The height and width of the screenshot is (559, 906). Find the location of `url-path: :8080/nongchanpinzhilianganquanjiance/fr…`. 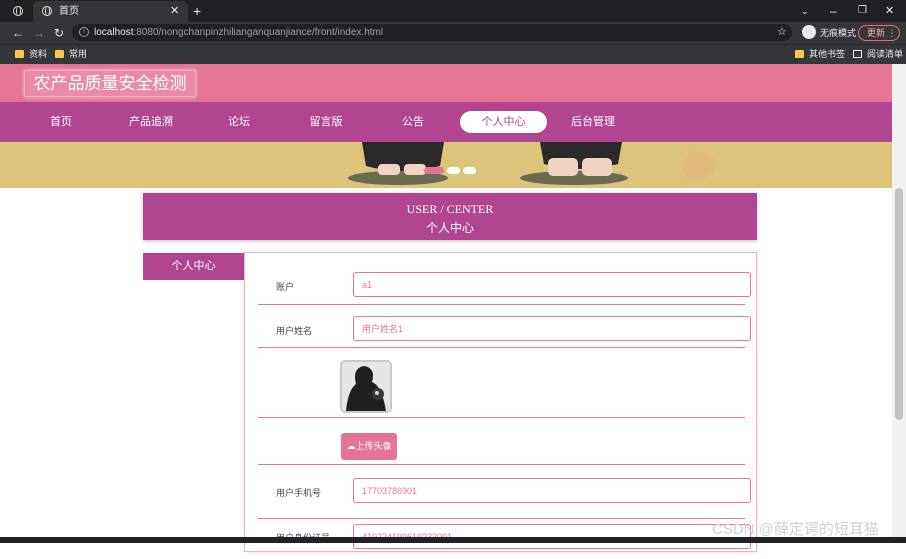

url-path: :8080/nongchanpinzhilianganquanjiance/fr… is located at coordinates (258, 32).